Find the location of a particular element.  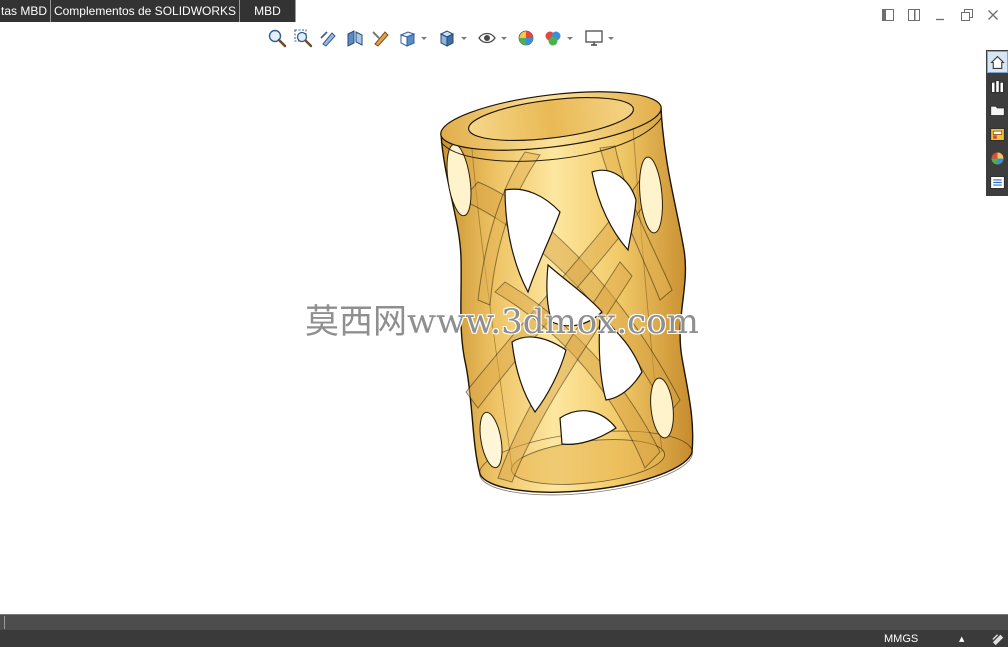

edit-appearance-icon is located at coordinates (526, 38).